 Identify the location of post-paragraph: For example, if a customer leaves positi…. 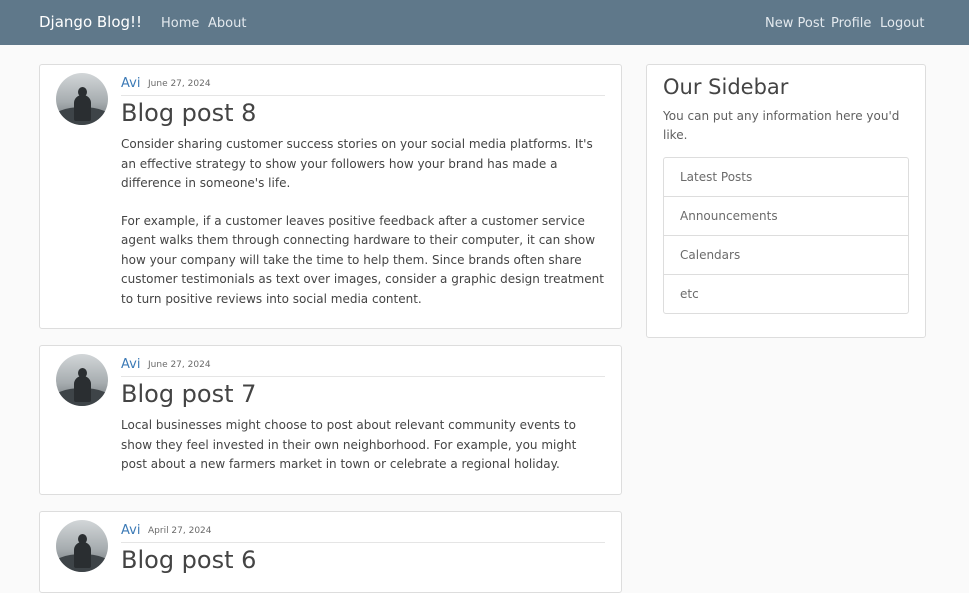
(362, 259).